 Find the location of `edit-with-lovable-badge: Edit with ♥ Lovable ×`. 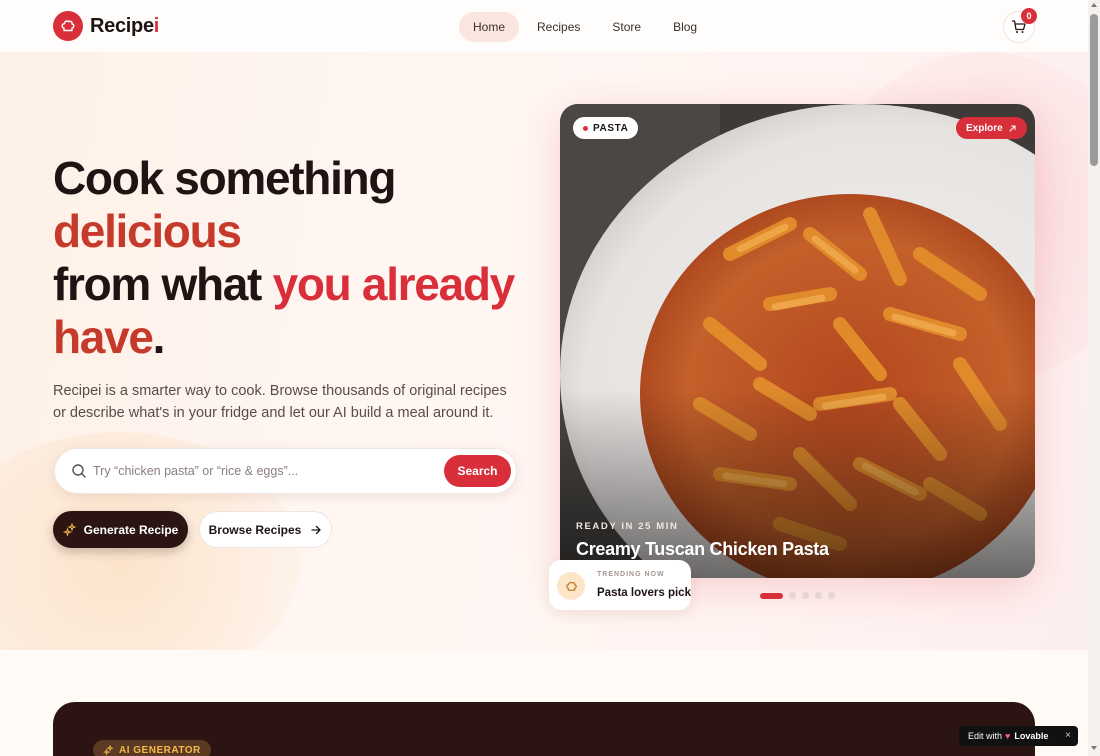

edit-with-lovable-badge: Edit with ♥ Lovable × is located at coordinates (1018, 736).